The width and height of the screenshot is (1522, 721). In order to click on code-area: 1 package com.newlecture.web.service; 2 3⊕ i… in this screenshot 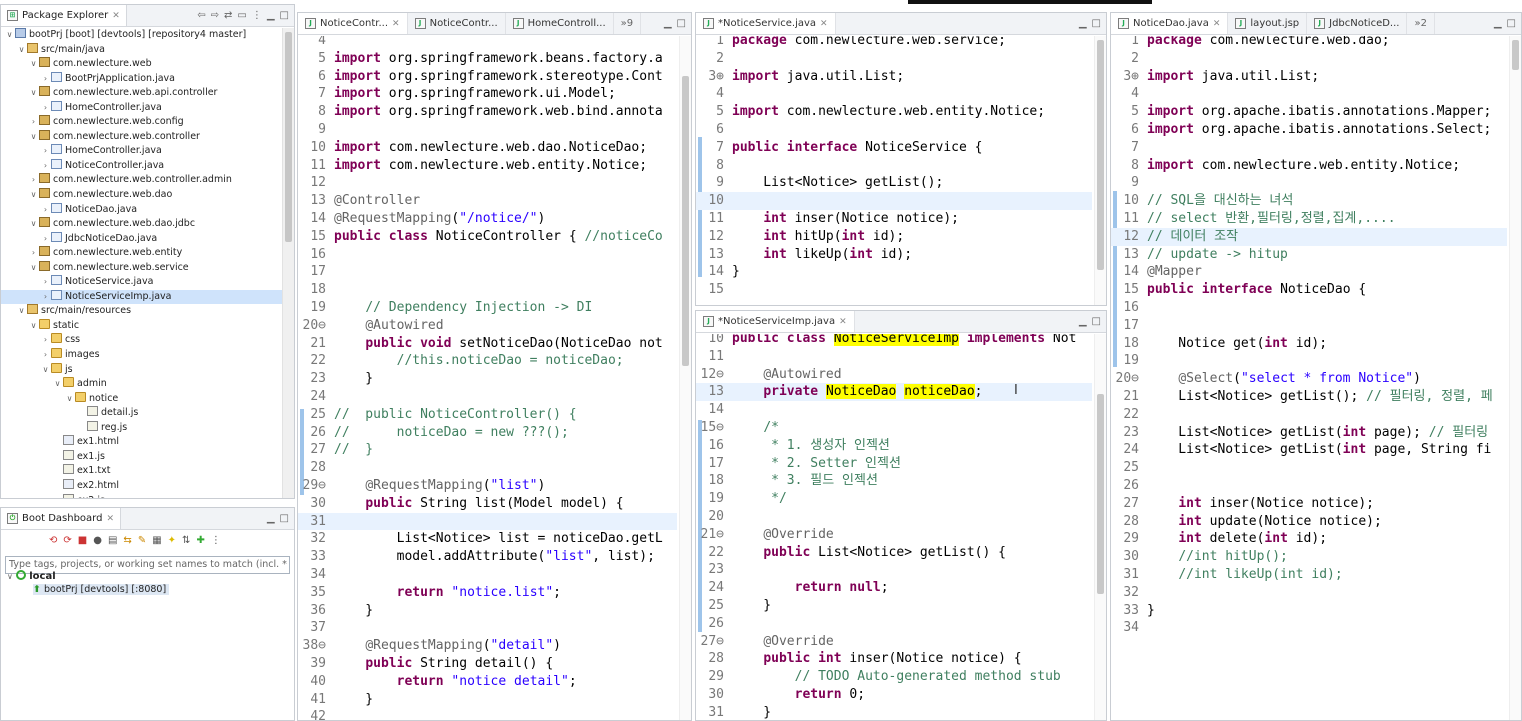, I will do `click(901, 170)`.